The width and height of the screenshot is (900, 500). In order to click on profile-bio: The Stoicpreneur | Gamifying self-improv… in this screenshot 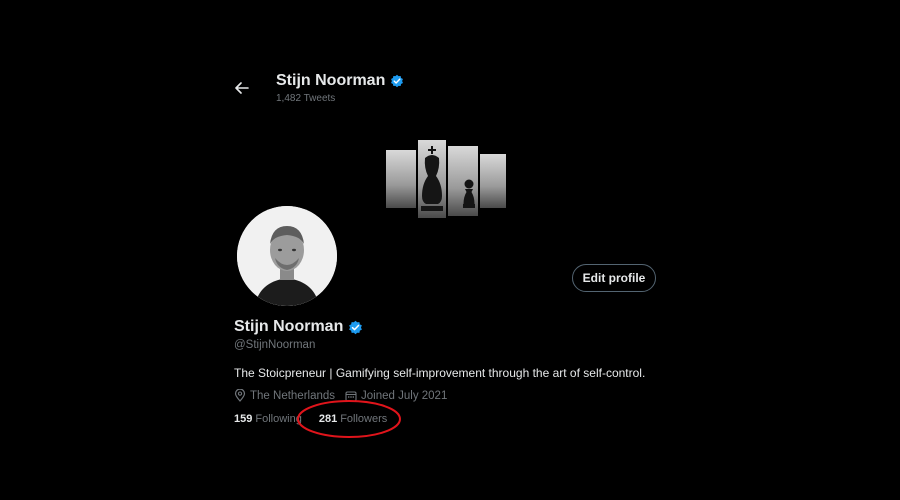, I will do `click(440, 373)`.